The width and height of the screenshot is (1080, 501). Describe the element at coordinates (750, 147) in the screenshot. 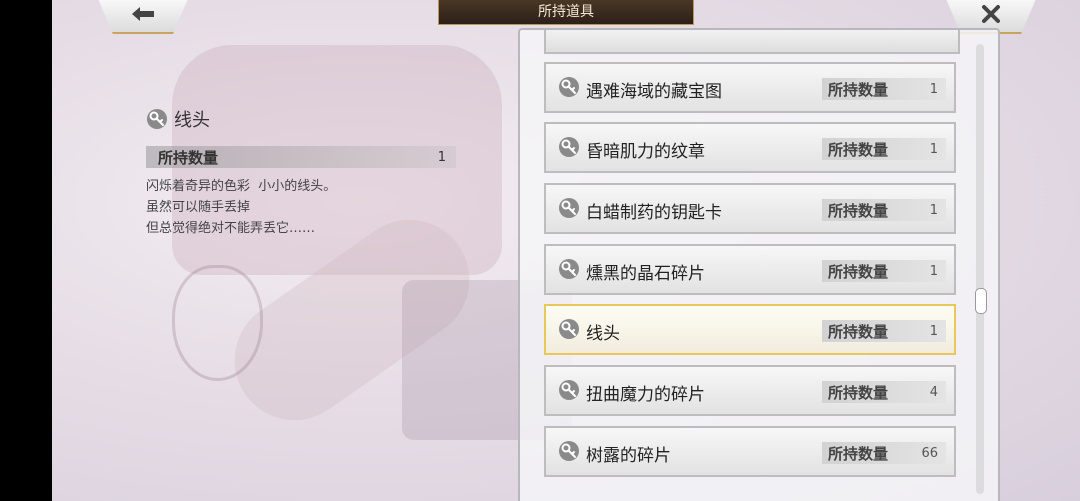

I see `list-item: 昏暗肌力的纹章 所持数量 1` at that location.